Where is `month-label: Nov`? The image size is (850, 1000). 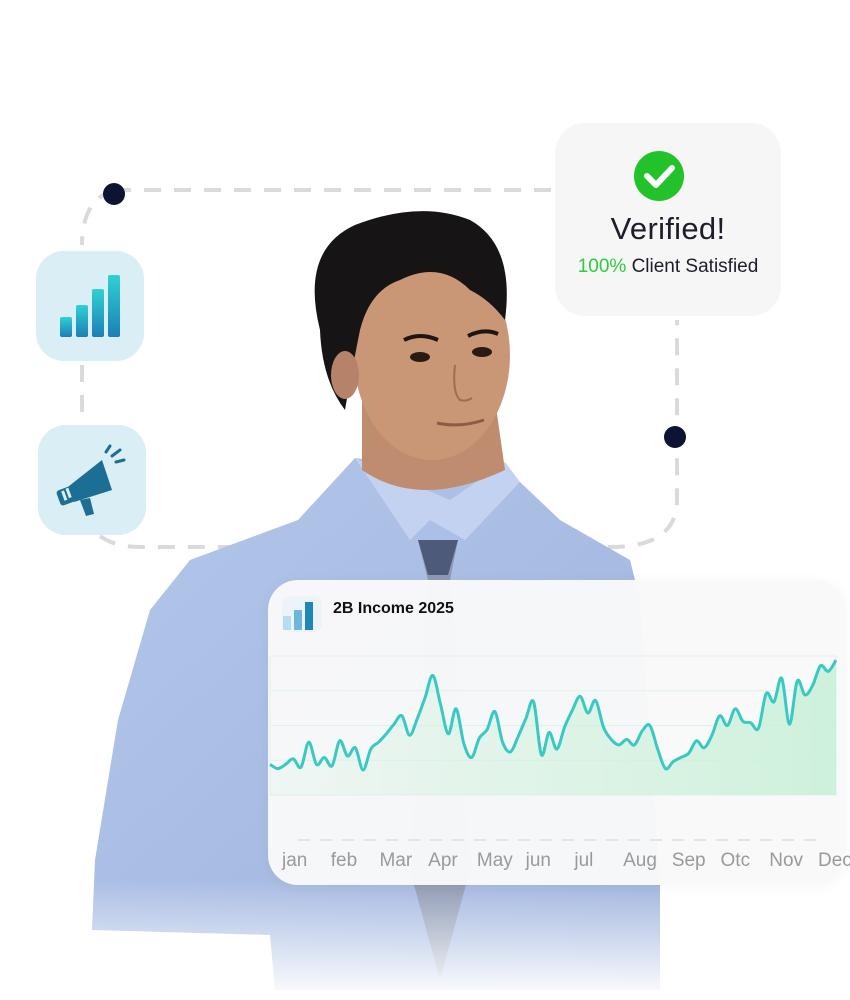 month-label: Nov is located at coordinates (786, 860).